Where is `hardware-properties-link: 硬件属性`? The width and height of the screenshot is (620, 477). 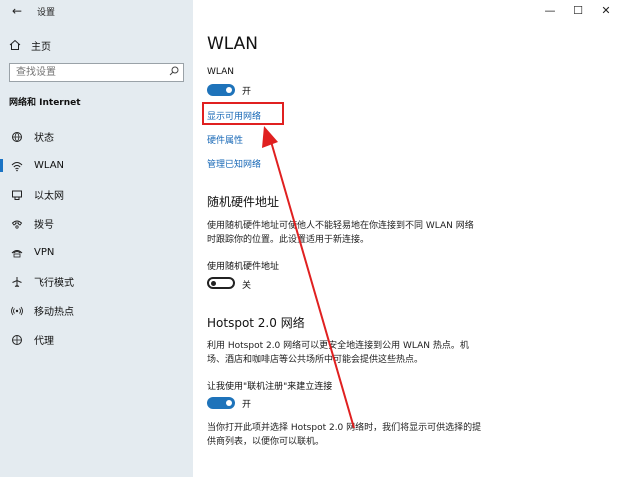 hardware-properties-link: 硬件属性 is located at coordinates (225, 139).